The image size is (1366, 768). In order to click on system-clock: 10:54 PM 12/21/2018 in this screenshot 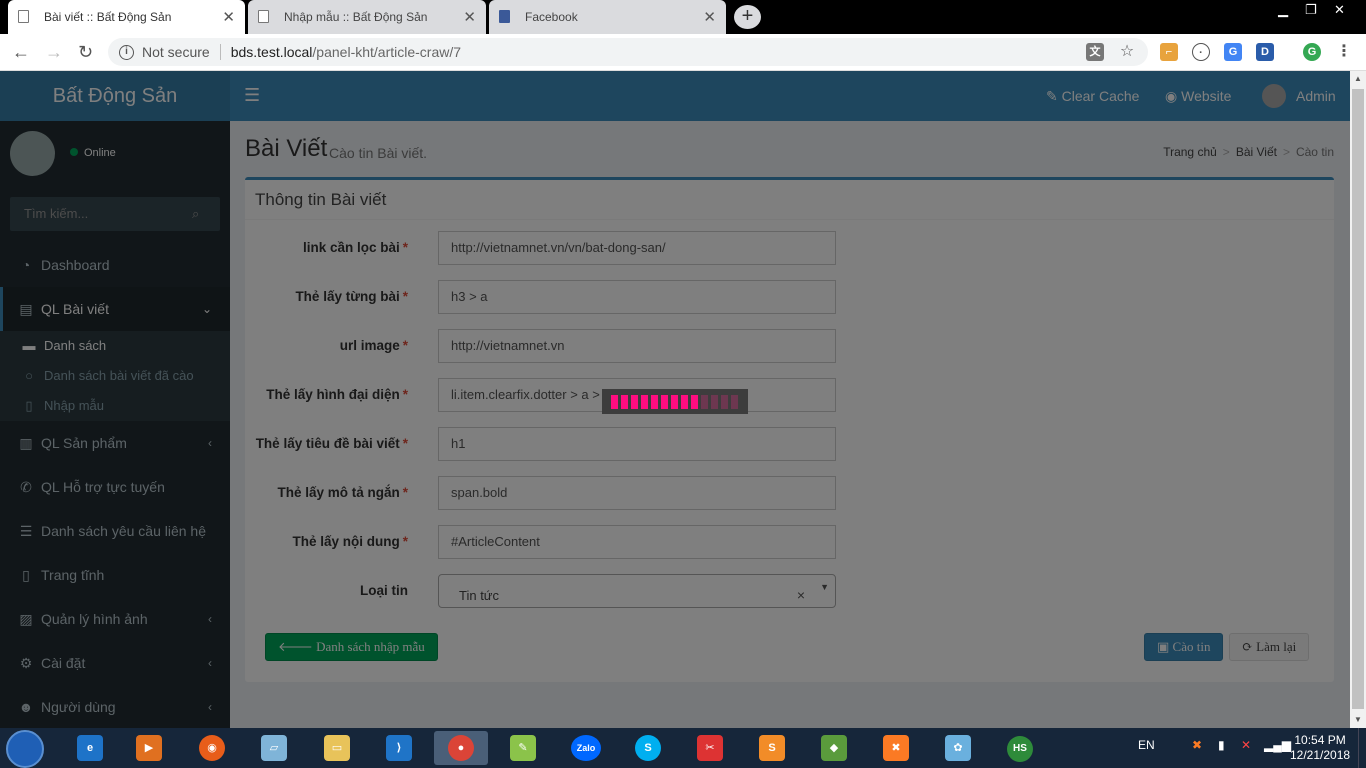, I will do `click(1320, 748)`.